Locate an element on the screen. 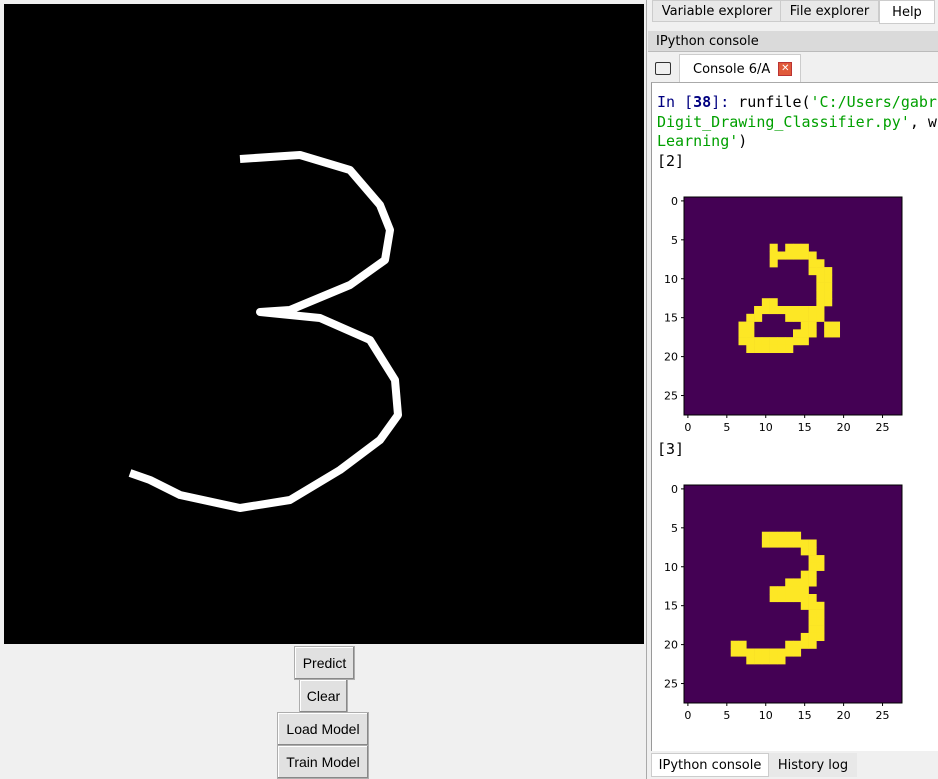 This screenshot has height=779, width=938. tab-history-log: History log is located at coordinates (813, 765).